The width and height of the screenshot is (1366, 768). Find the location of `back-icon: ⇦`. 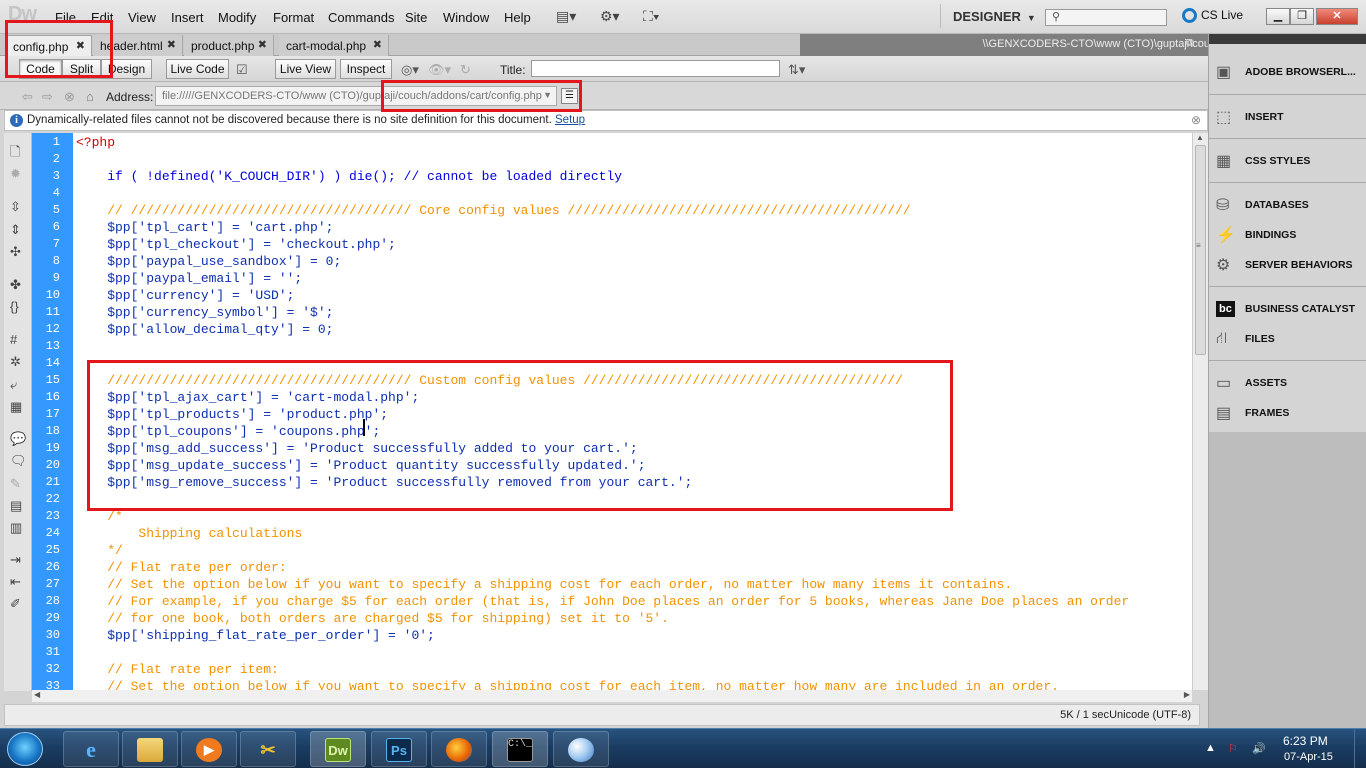

back-icon: ⇦ is located at coordinates (27, 97).